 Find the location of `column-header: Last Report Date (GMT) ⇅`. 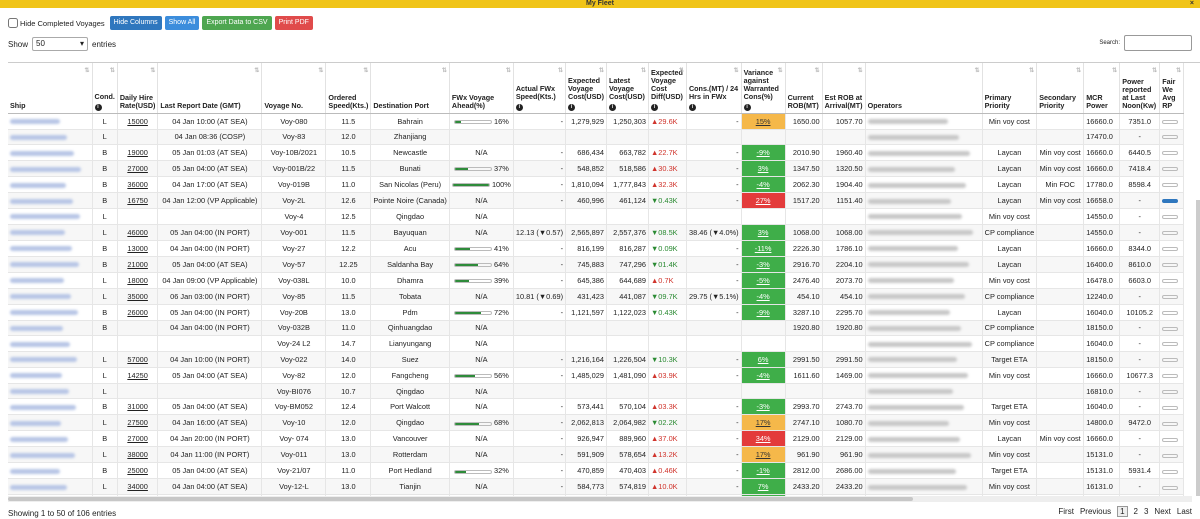

column-header: Last Report Date (GMT) ⇅ is located at coordinates (210, 88).